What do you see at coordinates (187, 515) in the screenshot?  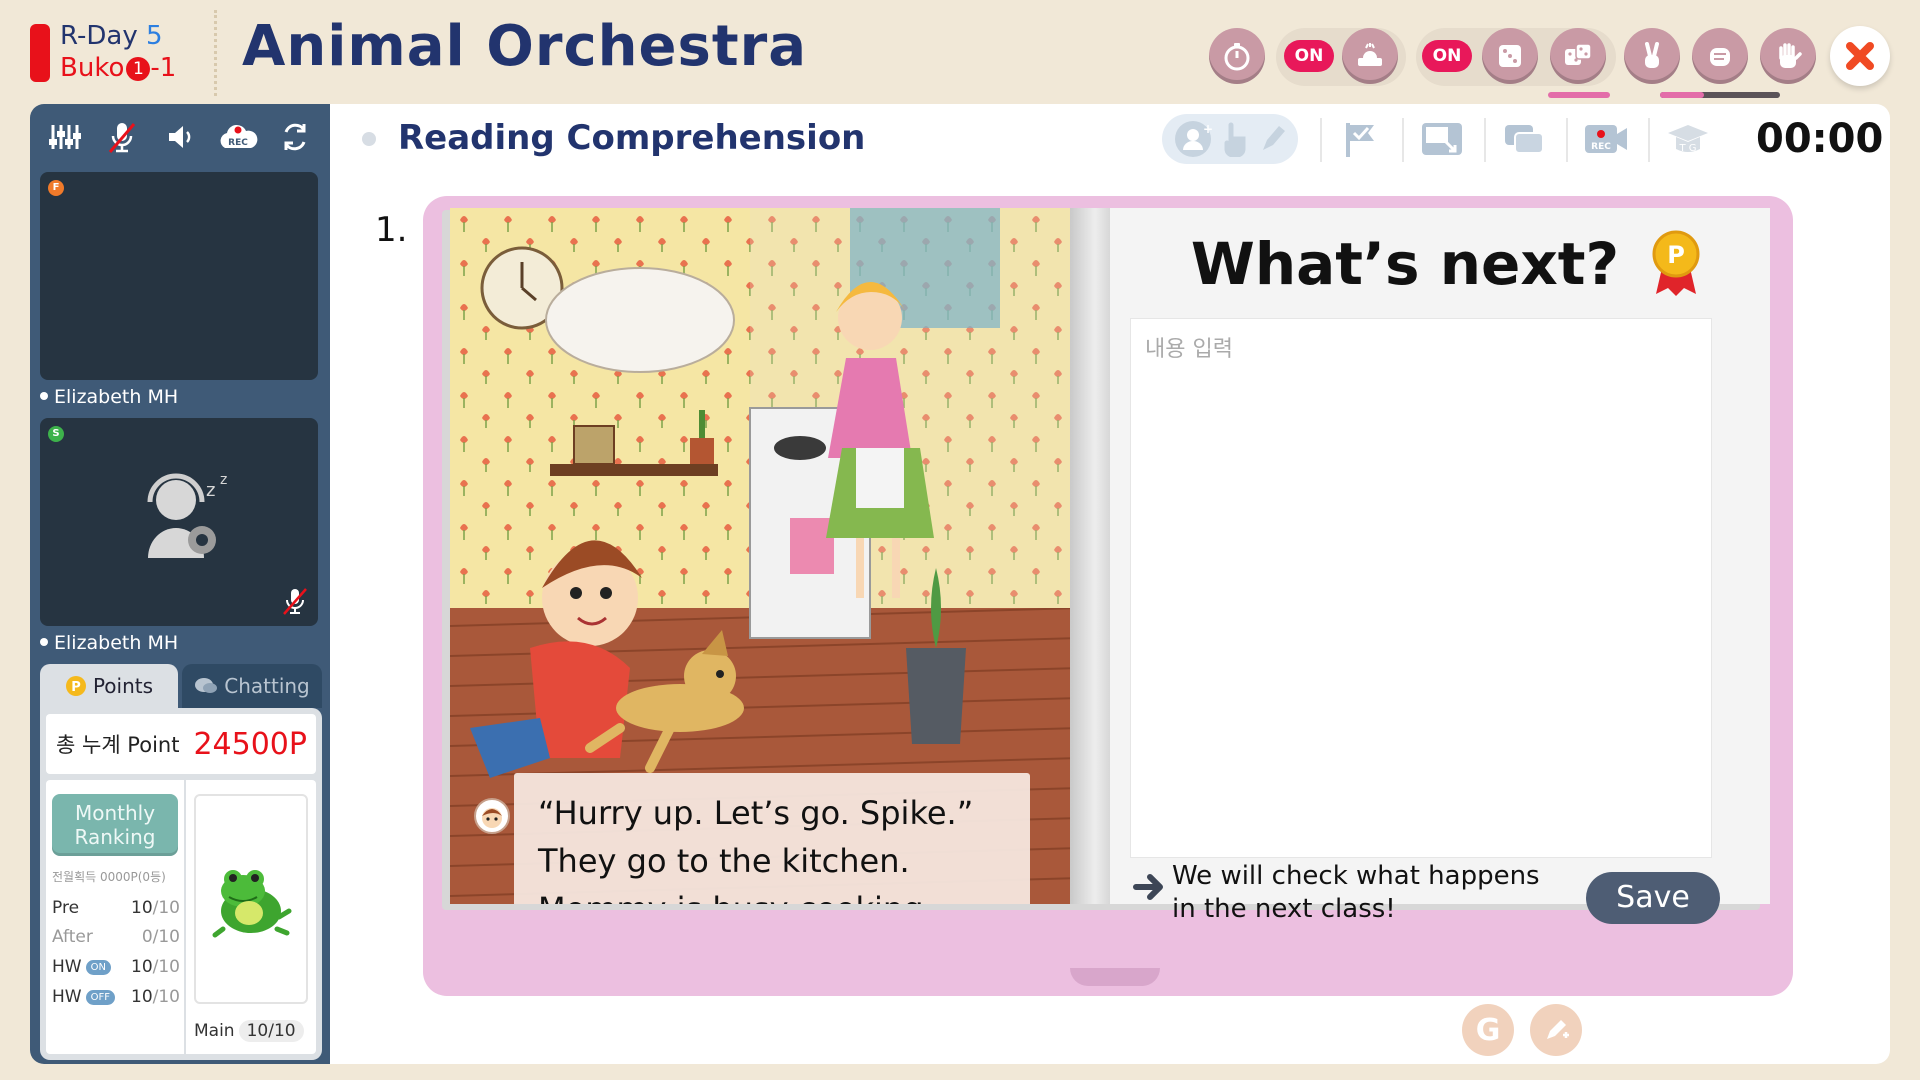 I see `sleeping-user-icon: z z` at bounding box center [187, 515].